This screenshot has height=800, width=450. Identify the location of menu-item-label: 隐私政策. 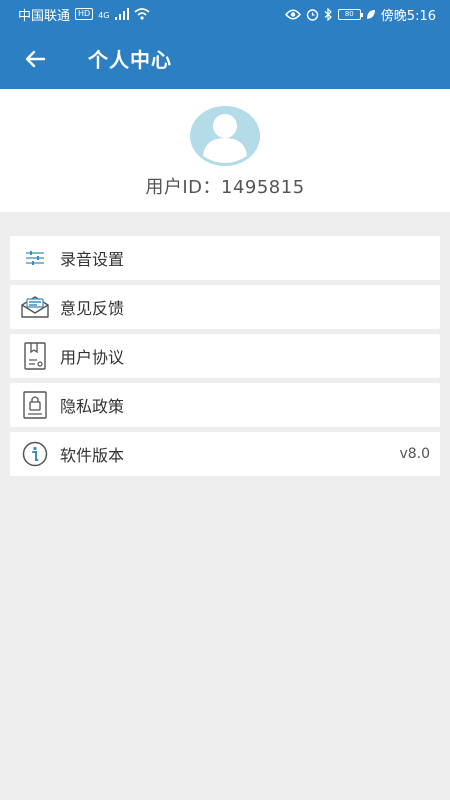
(92, 406).